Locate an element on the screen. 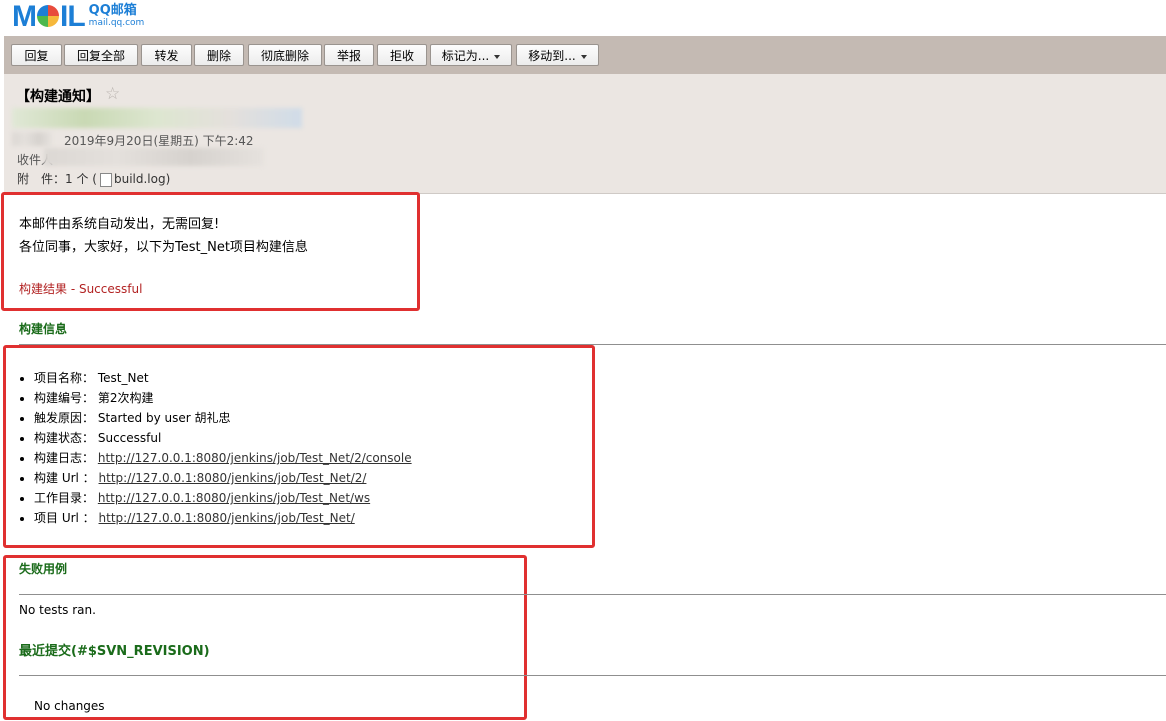 This screenshot has width=1166, height=721. reply-all-button: 回复全部 is located at coordinates (101, 55).